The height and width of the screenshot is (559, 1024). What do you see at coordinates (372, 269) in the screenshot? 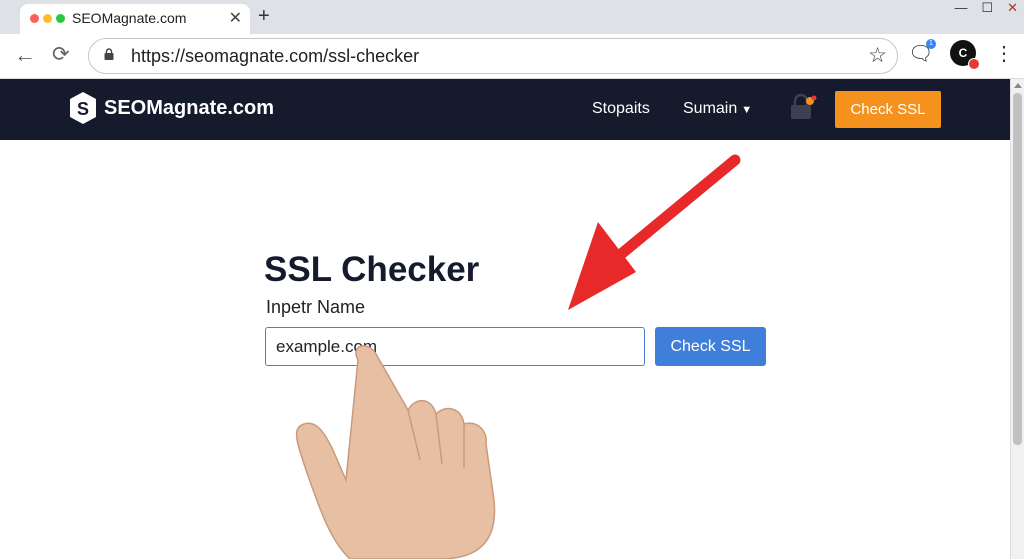
I see `page-title: SSL Checker` at bounding box center [372, 269].